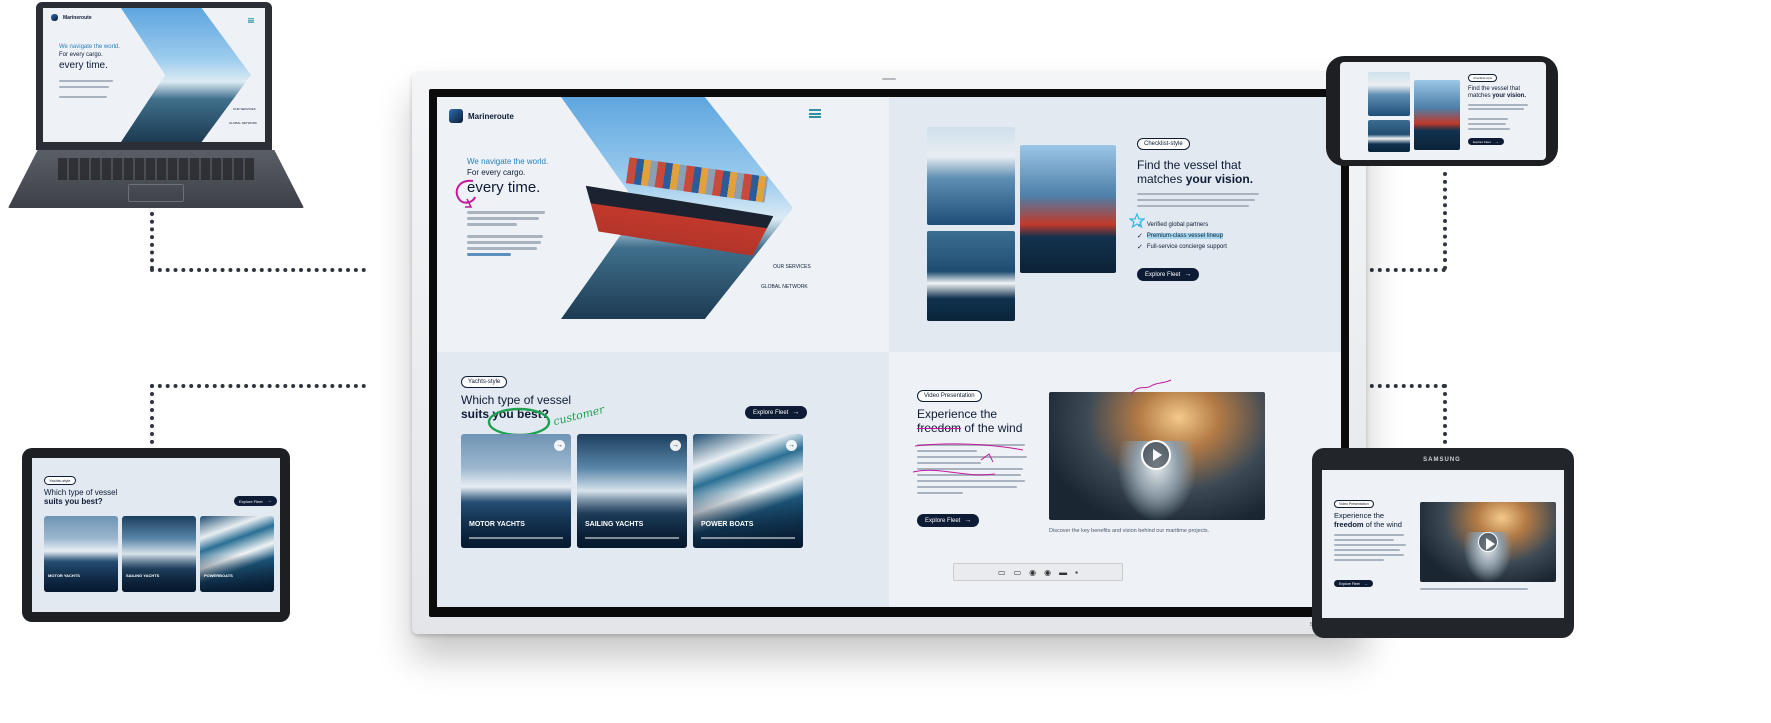 The height and width of the screenshot is (723, 1771). Describe the element at coordinates (1076, 572) in the screenshot. I see `power-icon: ▪` at that location.